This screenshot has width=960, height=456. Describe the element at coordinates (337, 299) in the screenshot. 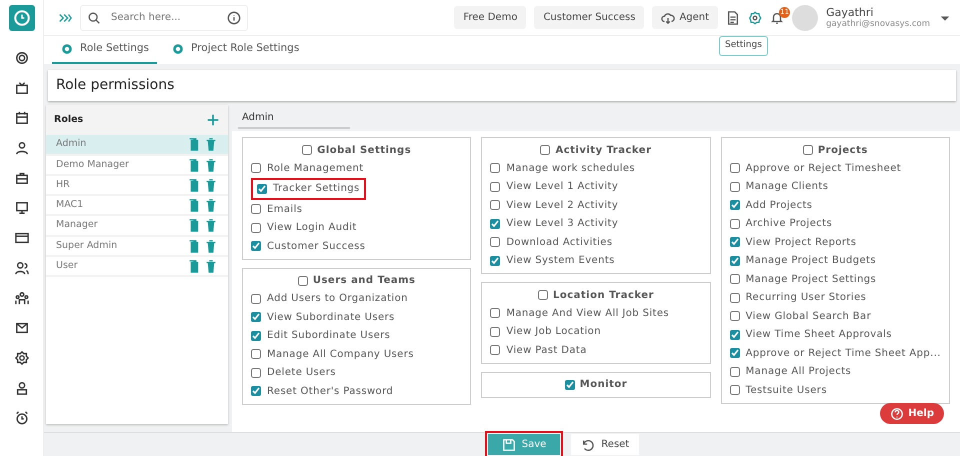

I see `permission-label: Add Users to Organization` at that location.